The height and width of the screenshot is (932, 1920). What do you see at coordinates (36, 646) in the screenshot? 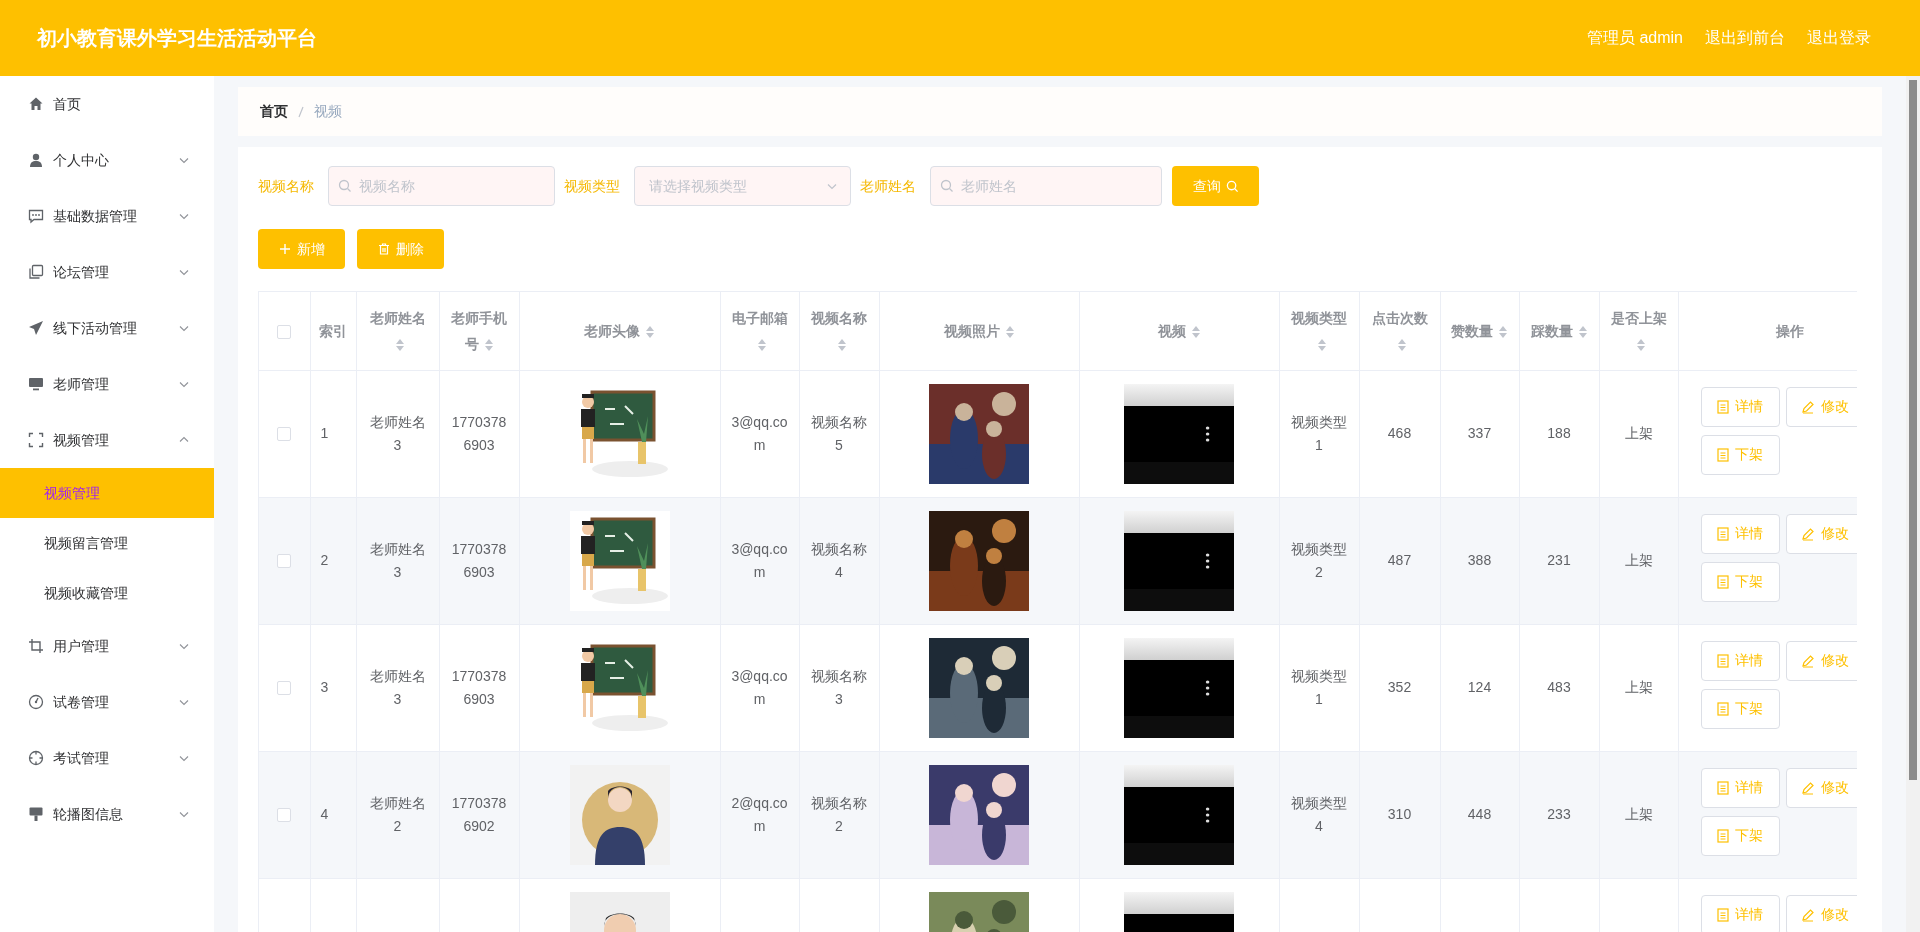
I see `crop-icon` at bounding box center [36, 646].